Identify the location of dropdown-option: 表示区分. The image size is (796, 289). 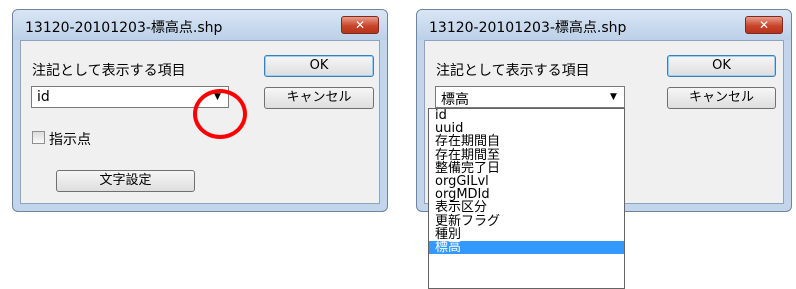
(526, 207).